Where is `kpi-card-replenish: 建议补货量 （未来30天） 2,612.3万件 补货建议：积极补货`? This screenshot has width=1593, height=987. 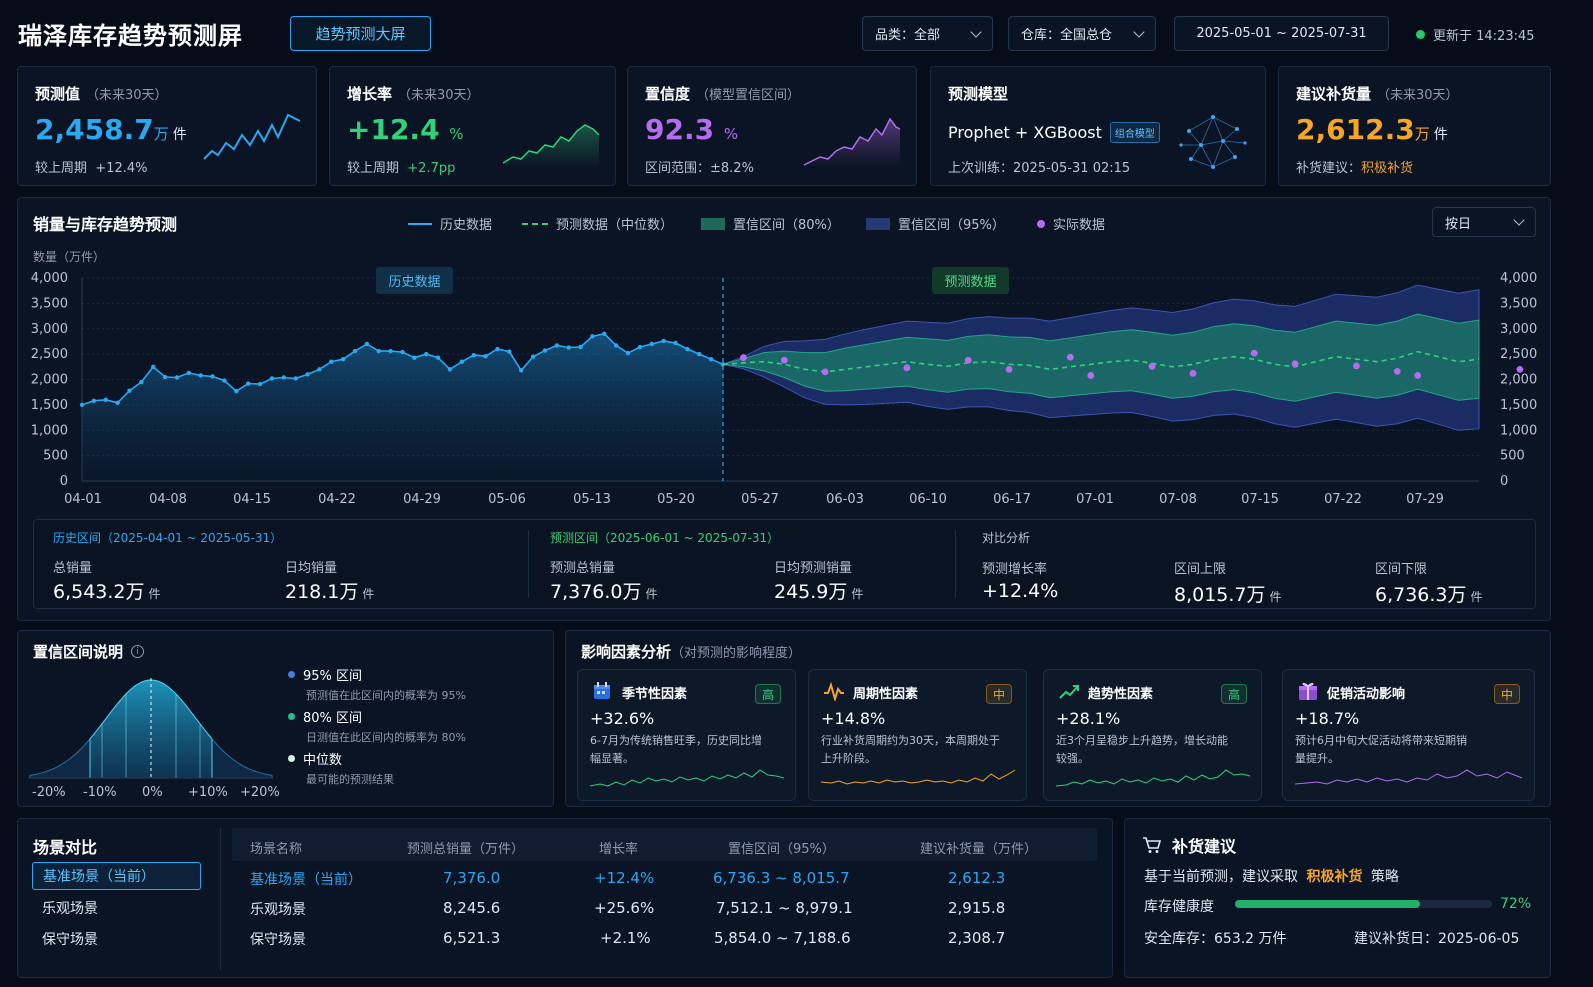
kpi-card-replenish: 建议补货量 （未来30天） 2,612.3万件 补货建议：积极补货 is located at coordinates (1414, 126).